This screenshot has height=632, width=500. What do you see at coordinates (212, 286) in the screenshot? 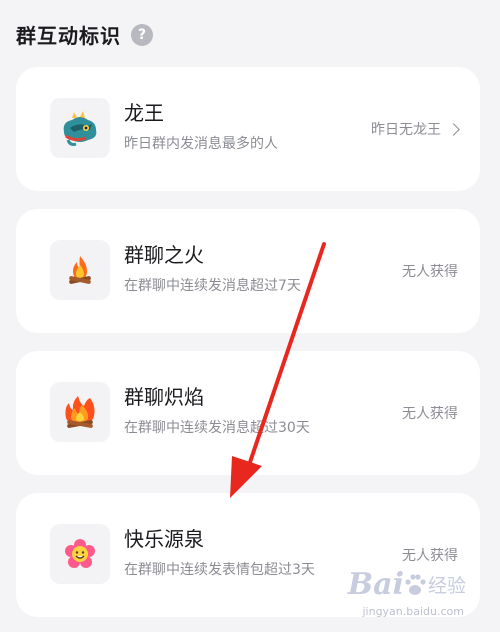
I see `badge-description: 在群聊中连续发消息超过7天` at bounding box center [212, 286].